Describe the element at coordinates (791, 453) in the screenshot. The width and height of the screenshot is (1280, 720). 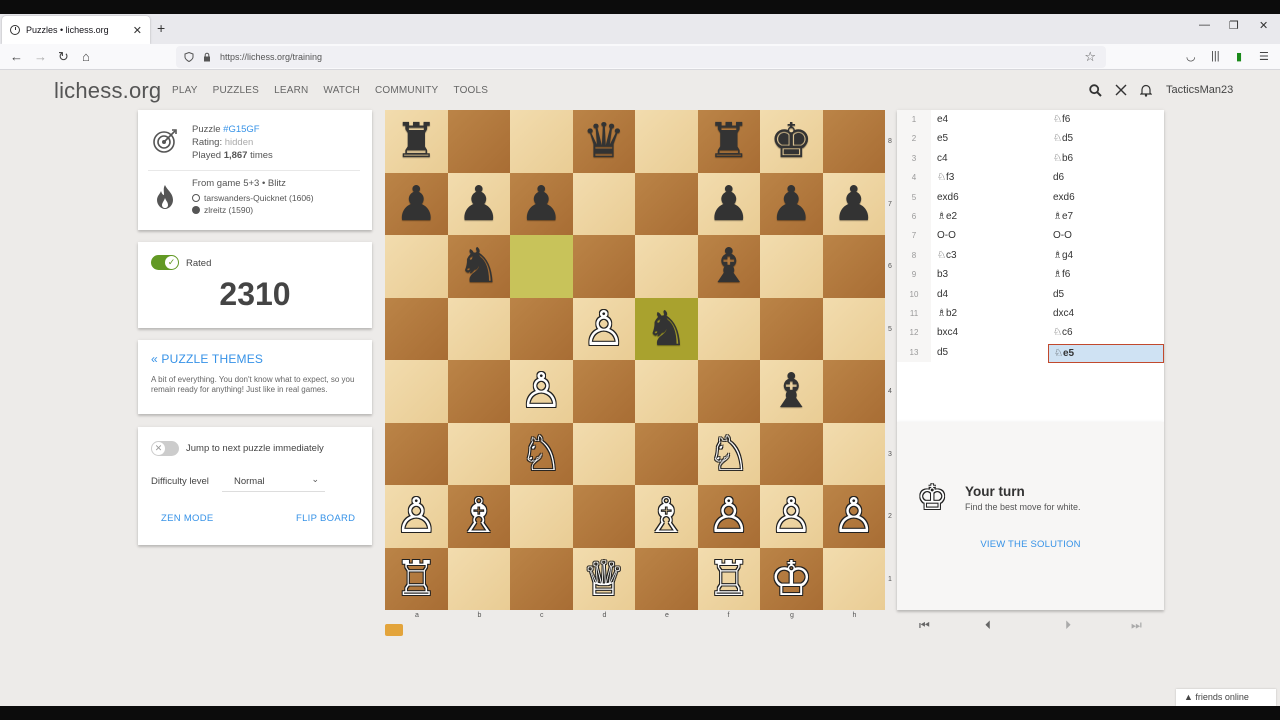
I see `square-g3` at that location.